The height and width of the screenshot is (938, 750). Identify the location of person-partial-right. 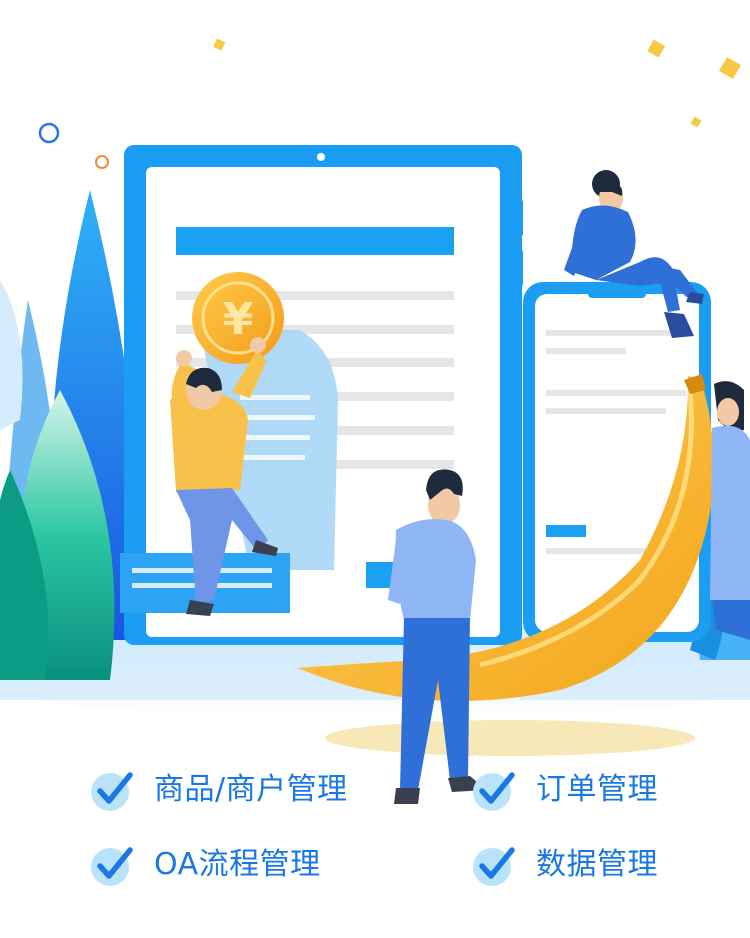
(730, 510).